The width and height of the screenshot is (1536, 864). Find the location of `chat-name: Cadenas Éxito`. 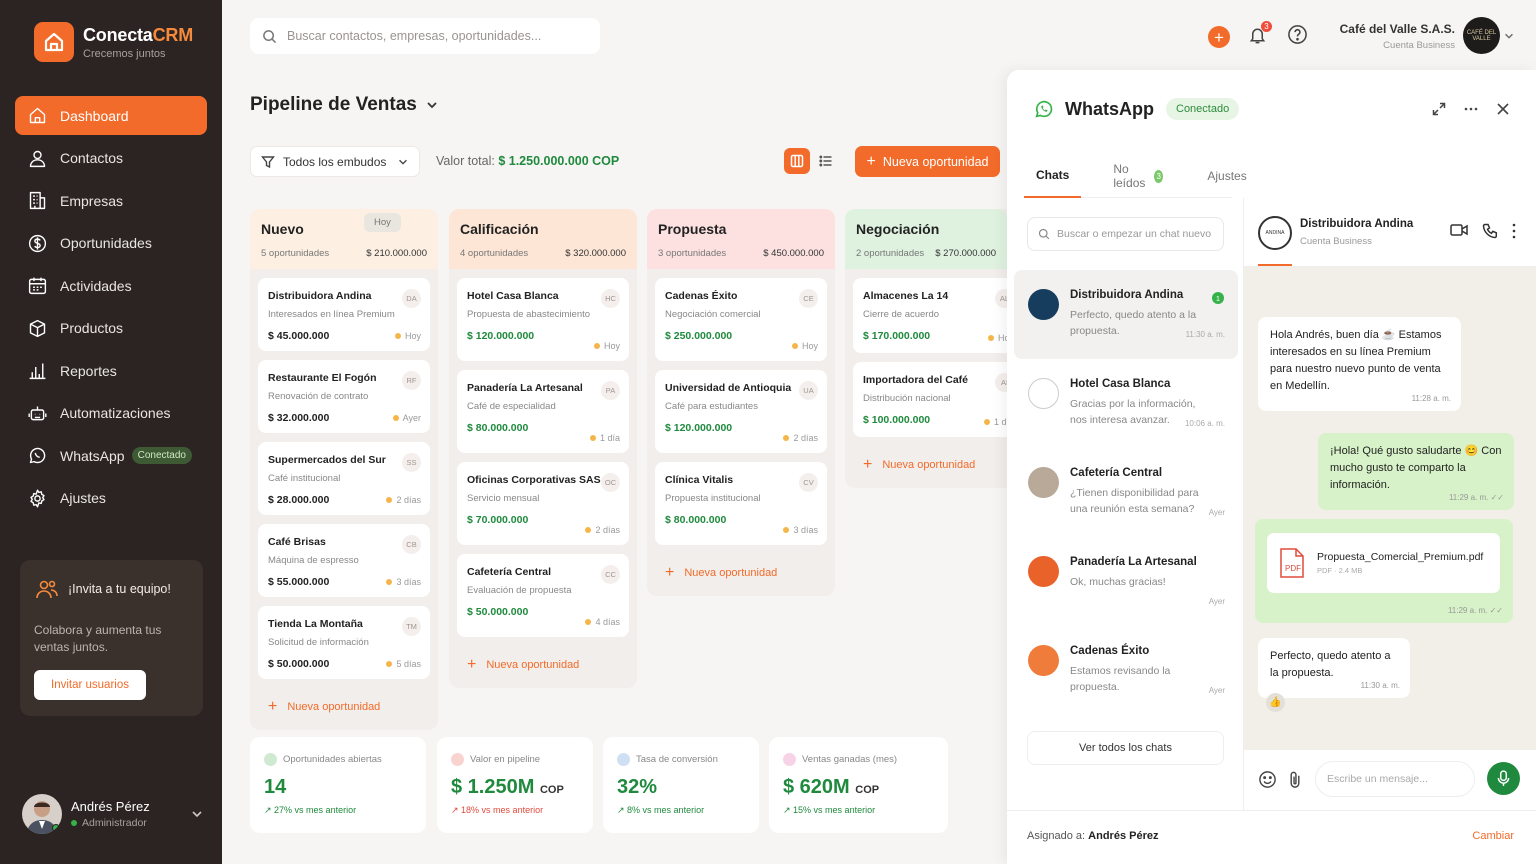

chat-name: Cadenas Éxito is located at coordinates (1110, 651).